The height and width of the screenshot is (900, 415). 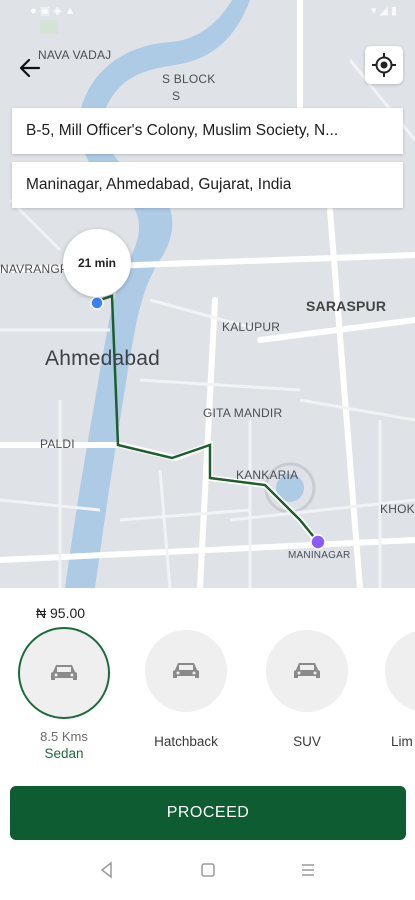 What do you see at coordinates (319, 555) in the screenshot?
I see `map-label-maninagar: MANINAGAR` at bounding box center [319, 555].